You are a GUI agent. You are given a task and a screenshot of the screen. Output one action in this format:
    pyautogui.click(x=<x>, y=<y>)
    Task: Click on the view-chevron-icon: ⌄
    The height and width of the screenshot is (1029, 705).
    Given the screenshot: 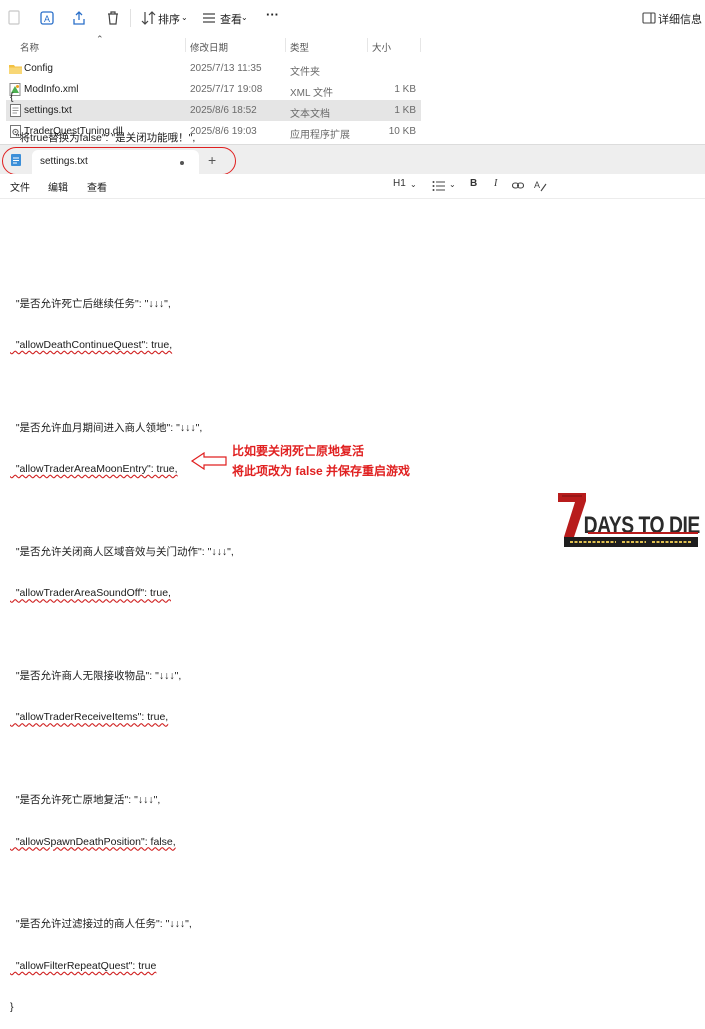 What is the action you would take?
    pyautogui.click(x=244, y=17)
    